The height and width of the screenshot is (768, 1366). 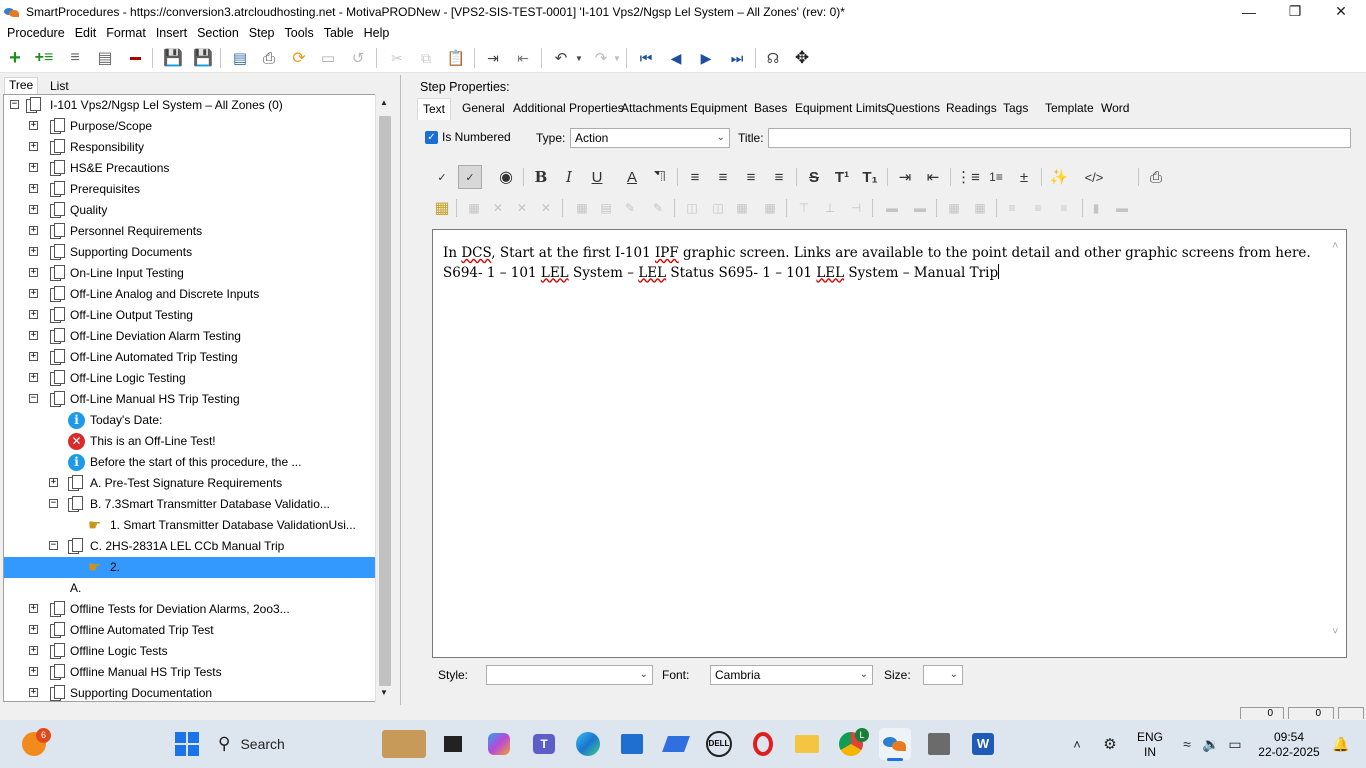 What do you see at coordinates (299, 33) in the screenshot?
I see `menu-tools: Tools` at bounding box center [299, 33].